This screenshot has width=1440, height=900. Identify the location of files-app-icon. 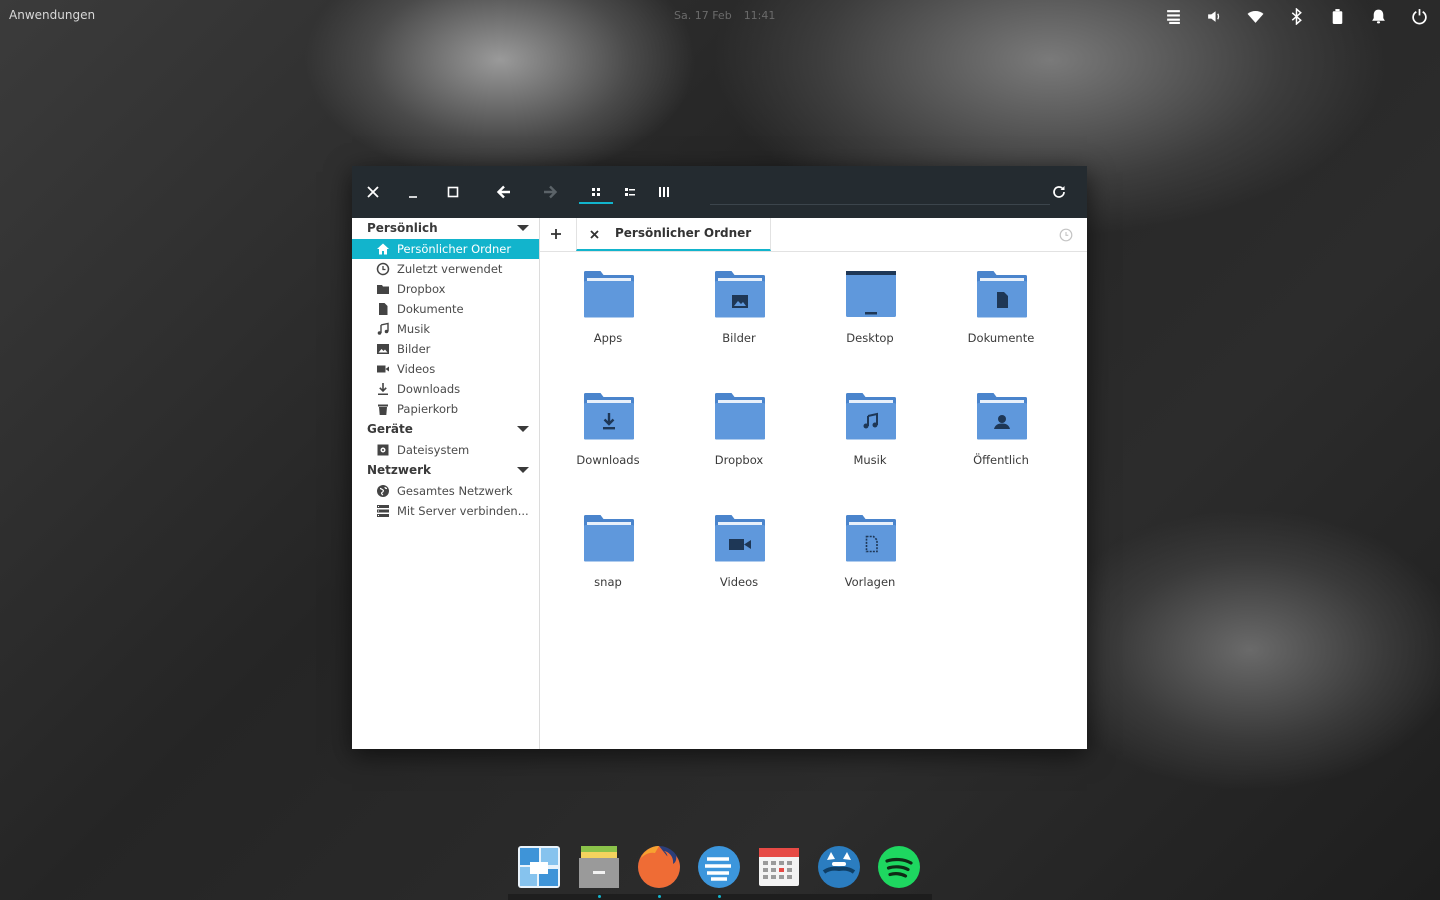
(599, 867).